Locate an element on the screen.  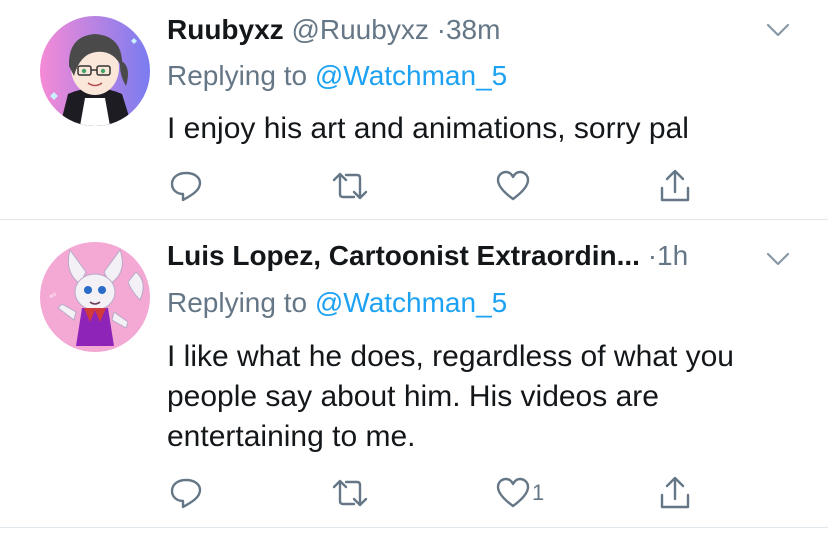
like-button: 1 is located at coordinates (520, 493).